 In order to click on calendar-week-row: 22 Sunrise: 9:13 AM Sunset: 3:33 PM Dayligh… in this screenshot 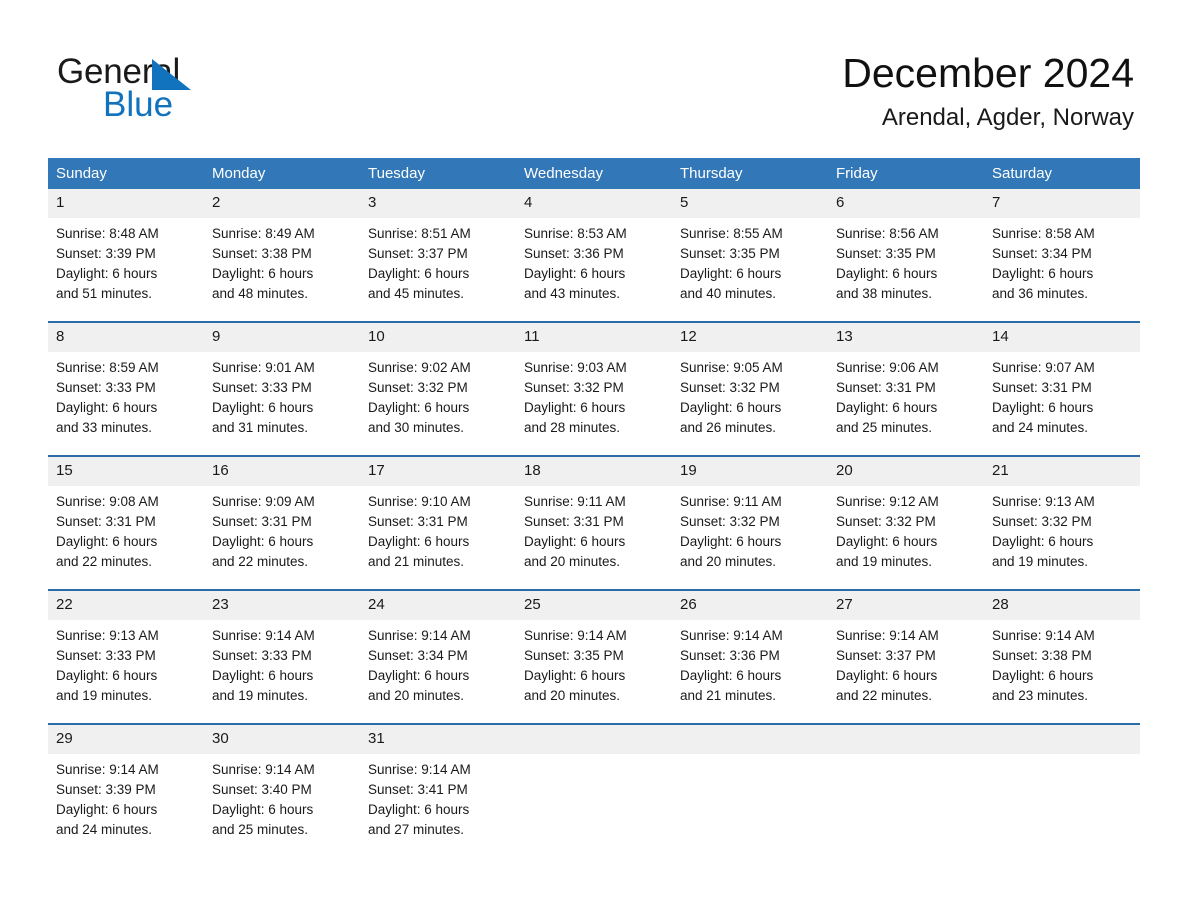, I will do `click(594, 649)`.